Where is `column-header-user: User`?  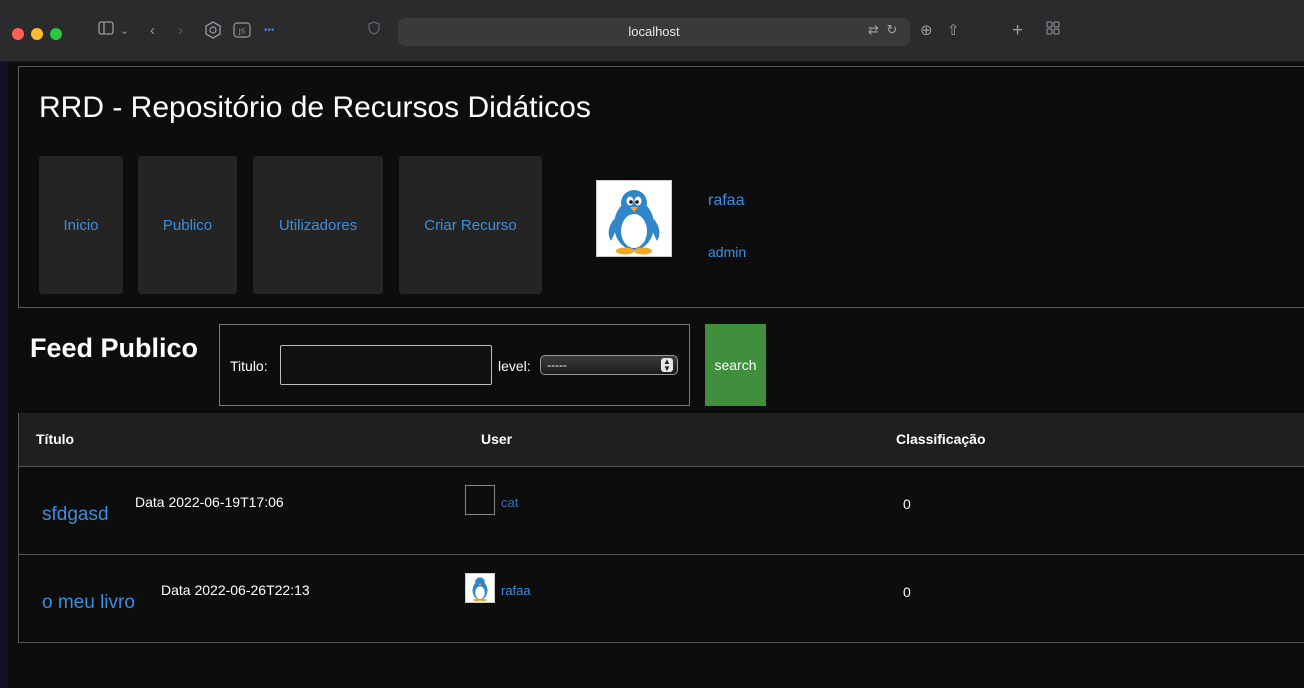
column-header-user: User is located at coordinates (497, 439).